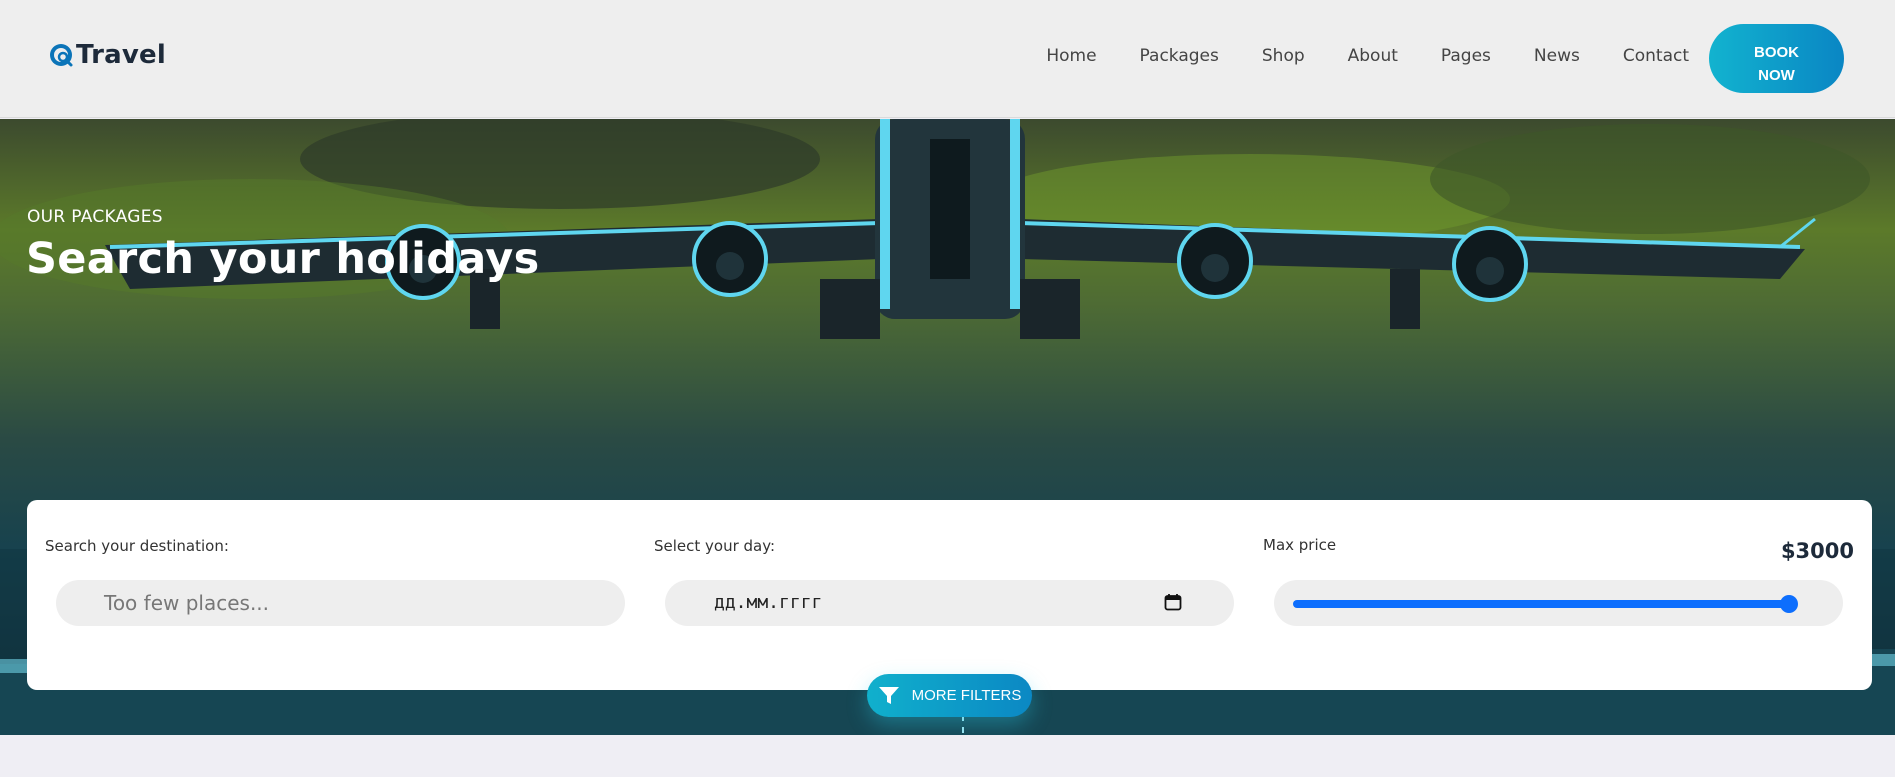  I want to click on max-price-label: Max price, so click(1300, 545).